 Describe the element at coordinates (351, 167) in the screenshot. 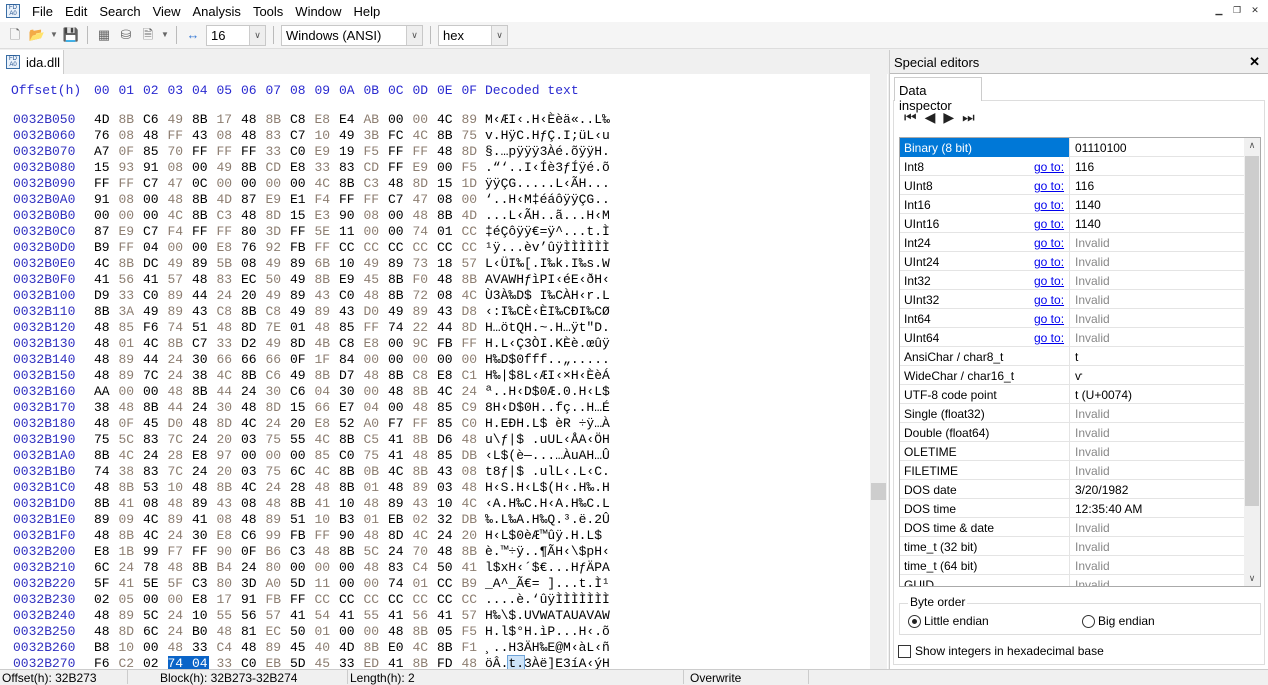

I see `hex-byte: 83` at that location.